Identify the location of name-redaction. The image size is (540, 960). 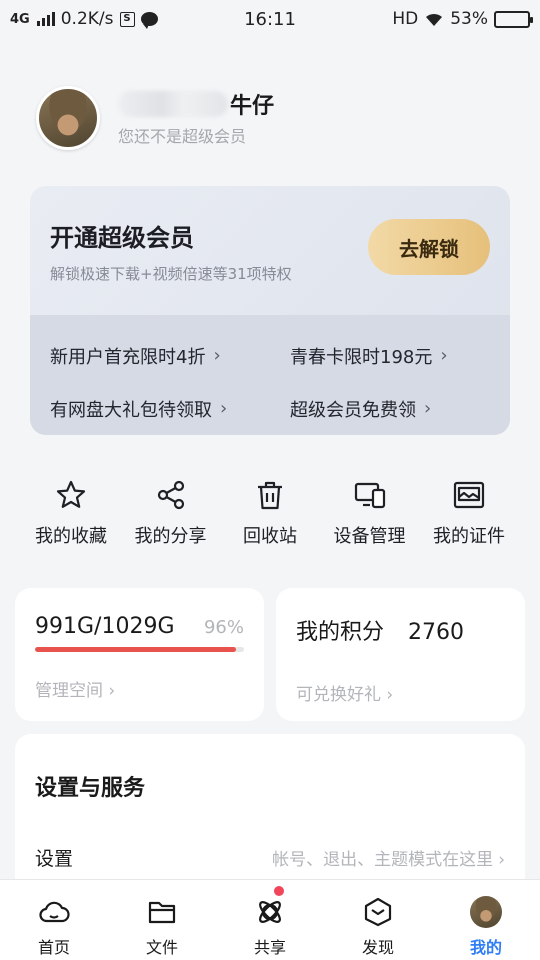
(173, 104).